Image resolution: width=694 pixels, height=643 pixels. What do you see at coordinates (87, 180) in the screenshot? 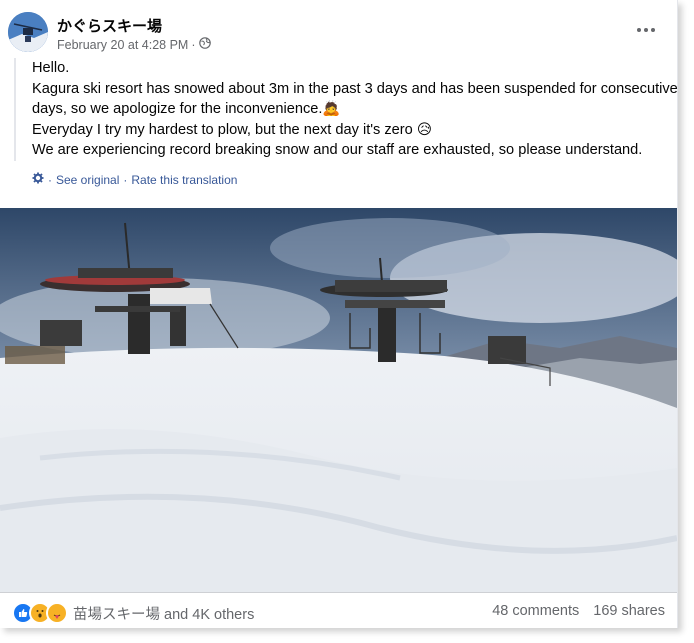
I see `see-original-link: See original` at bounding box center [87, 180].